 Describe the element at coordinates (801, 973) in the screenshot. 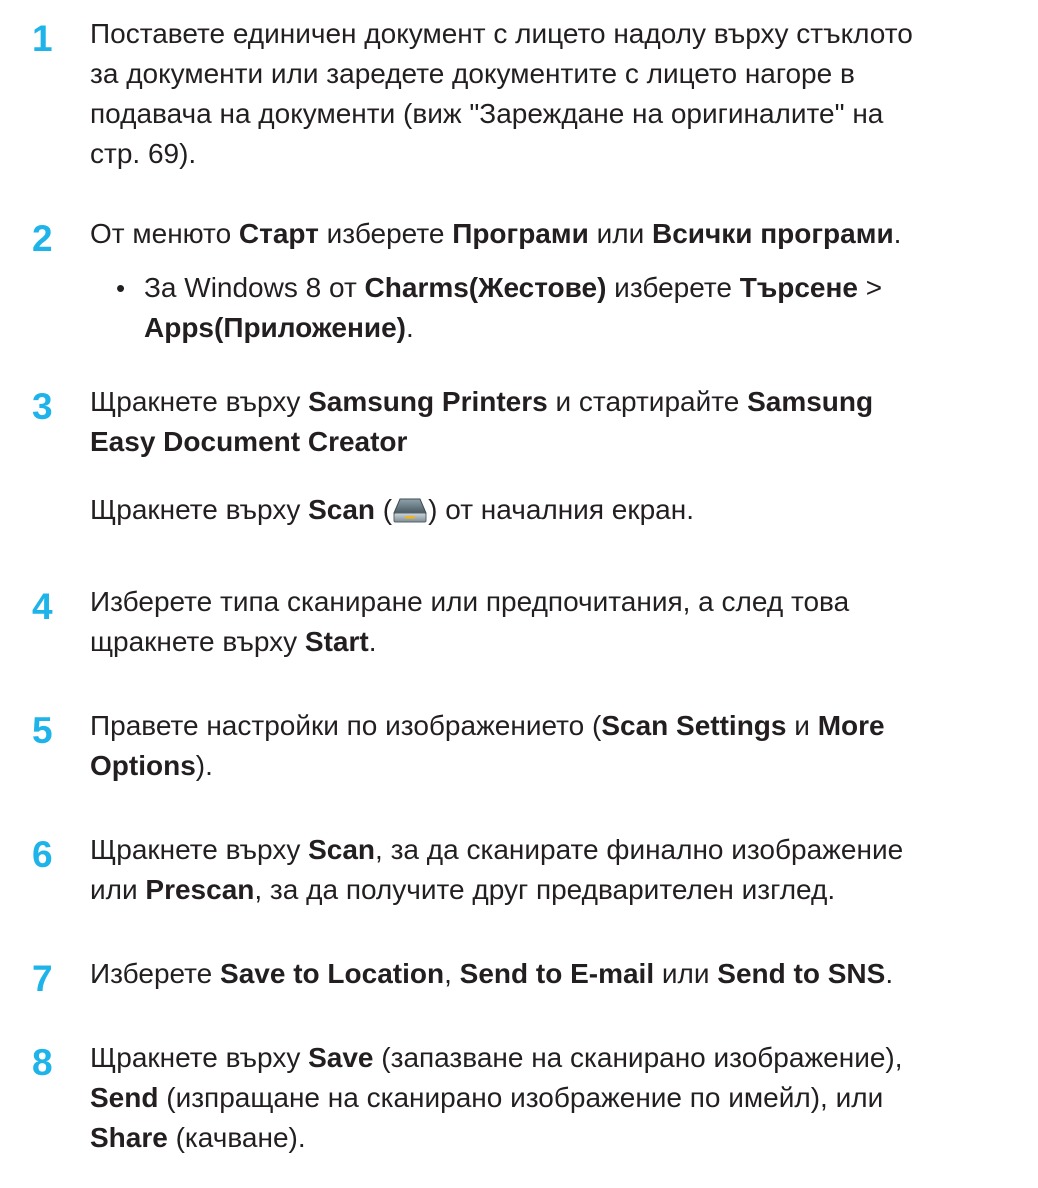

I see `bold-term: Send to SNS` at that location.